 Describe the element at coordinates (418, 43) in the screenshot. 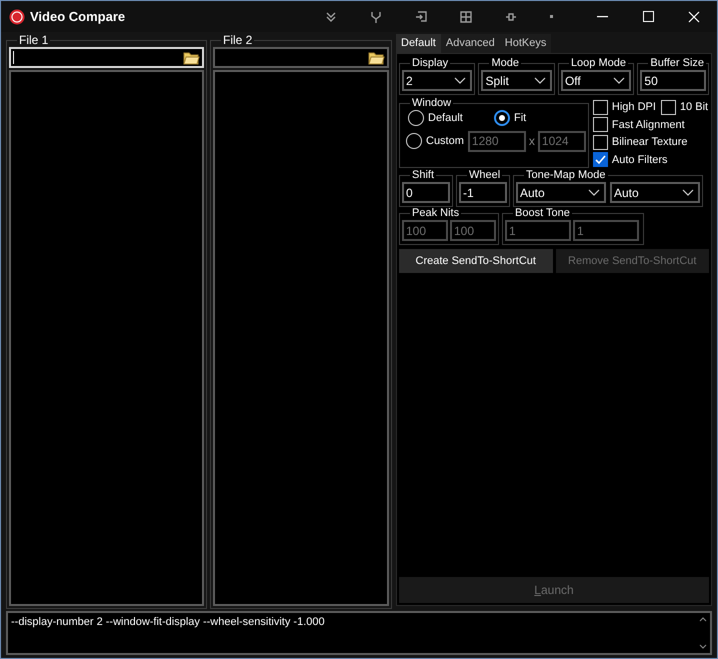

I see `tab: Default` at that location.